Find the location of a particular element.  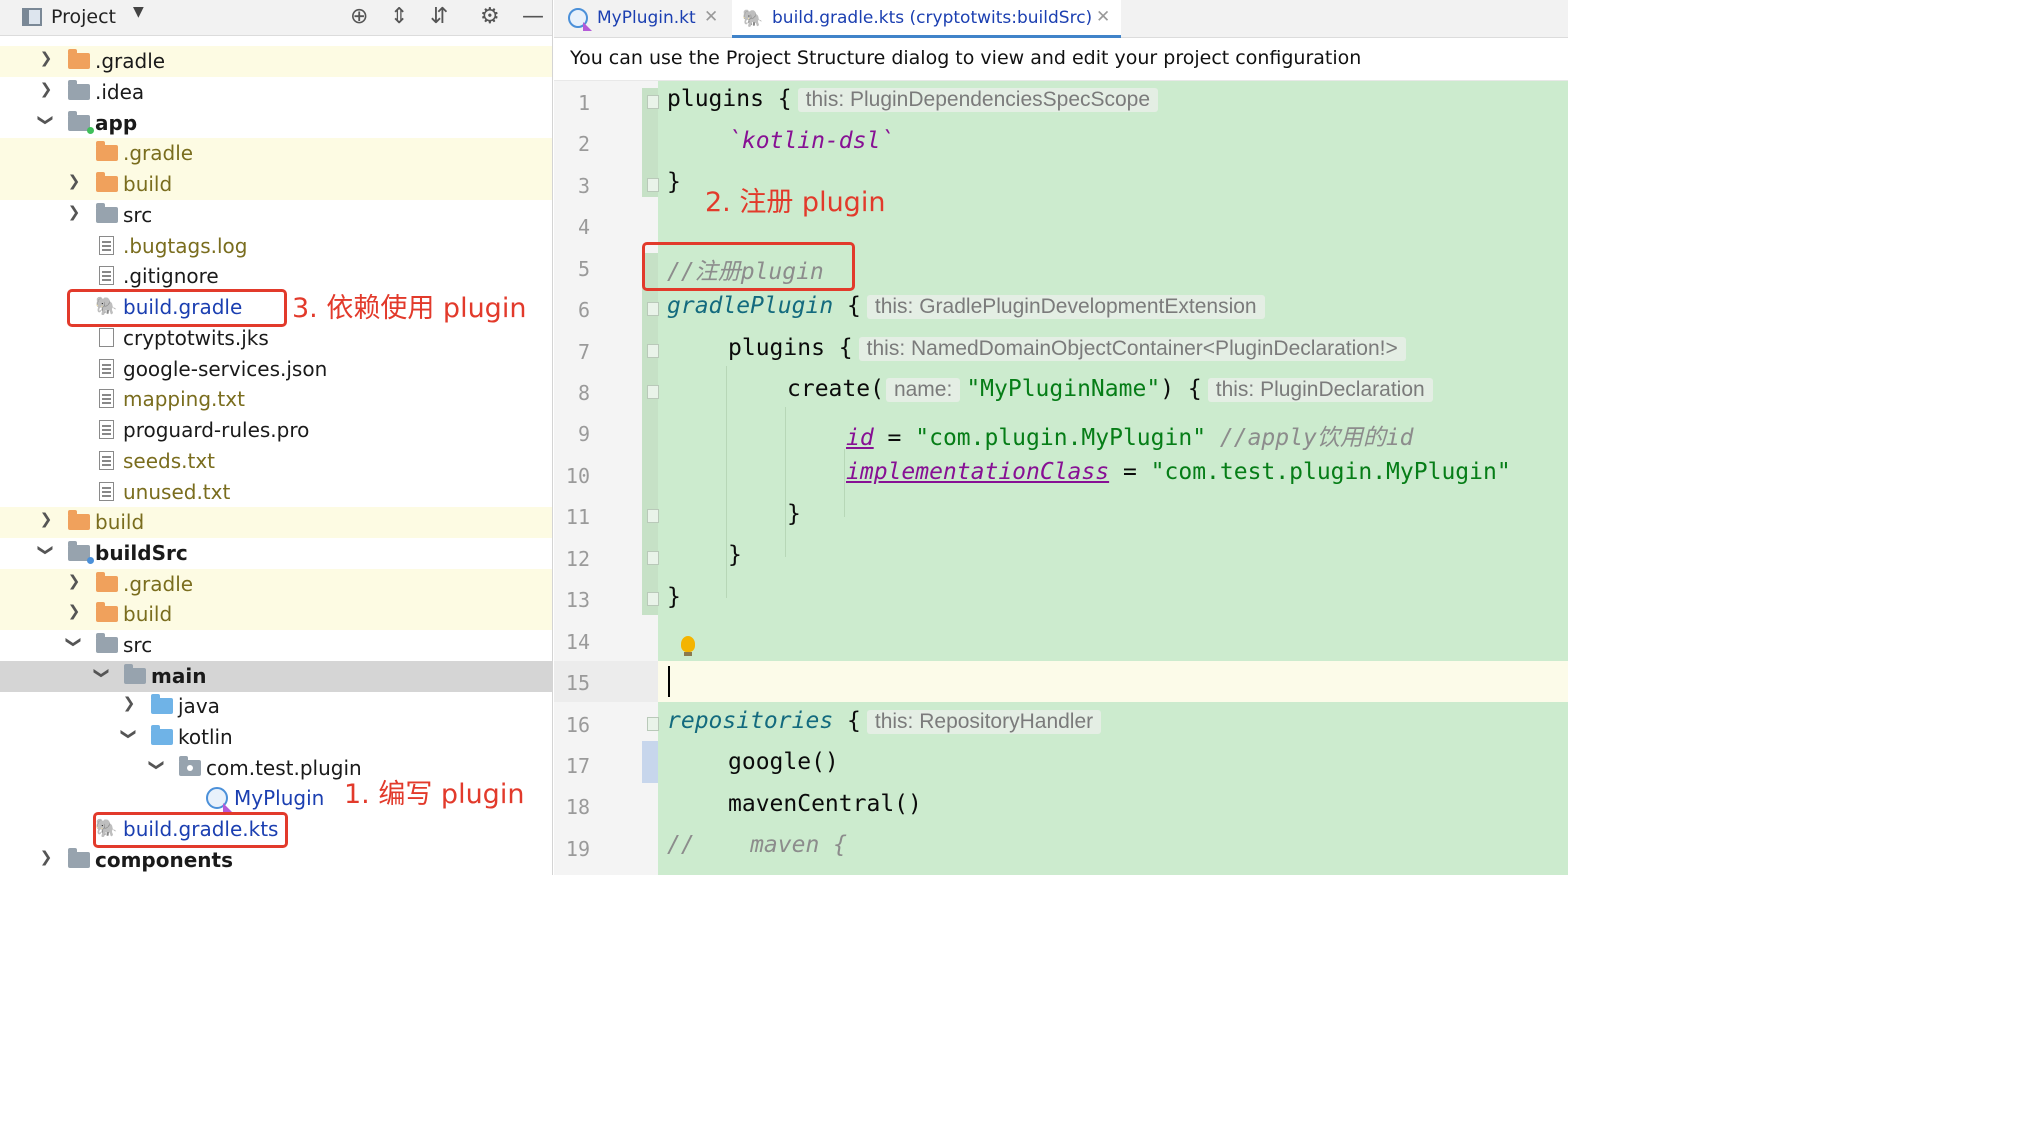

tree-item-root-build: ❯ build is located at coordinates (276, 522).